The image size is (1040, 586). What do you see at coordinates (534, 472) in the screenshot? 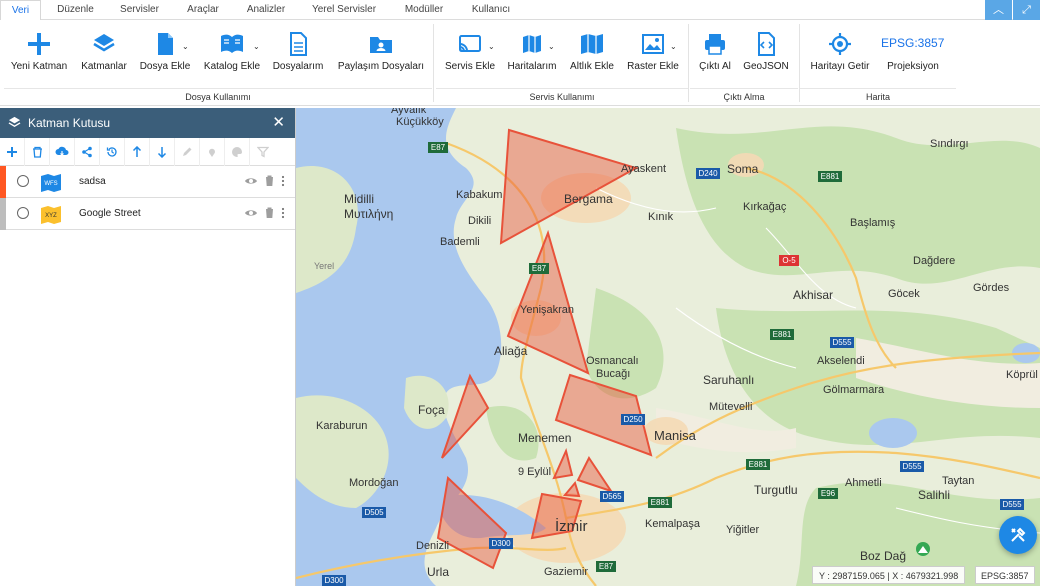
I see `place-label: 9 Eylül` at bounding box center [534, 472].